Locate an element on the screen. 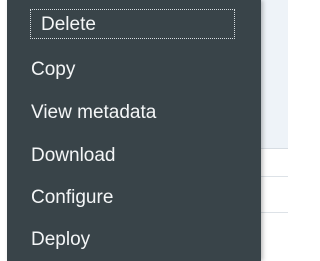  menu-item-copy: Copy is located at coordinates (53, 69).